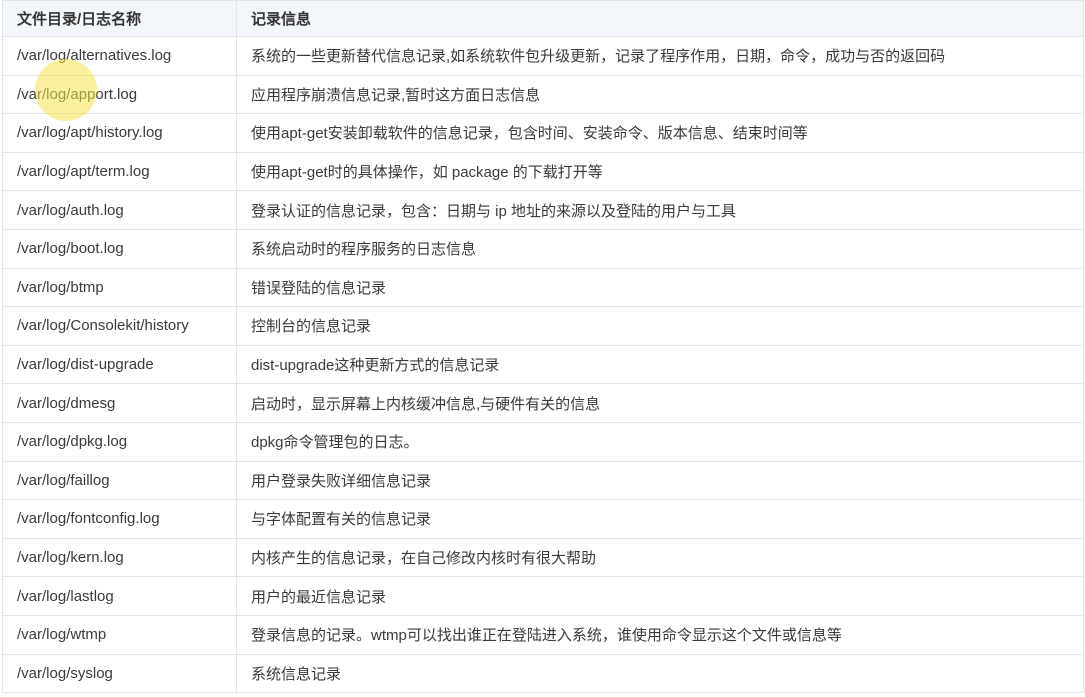 The image size is (1085, 697). I want to click on table-row: /var/log/syslog 系统信息记录, so click(543, 673).